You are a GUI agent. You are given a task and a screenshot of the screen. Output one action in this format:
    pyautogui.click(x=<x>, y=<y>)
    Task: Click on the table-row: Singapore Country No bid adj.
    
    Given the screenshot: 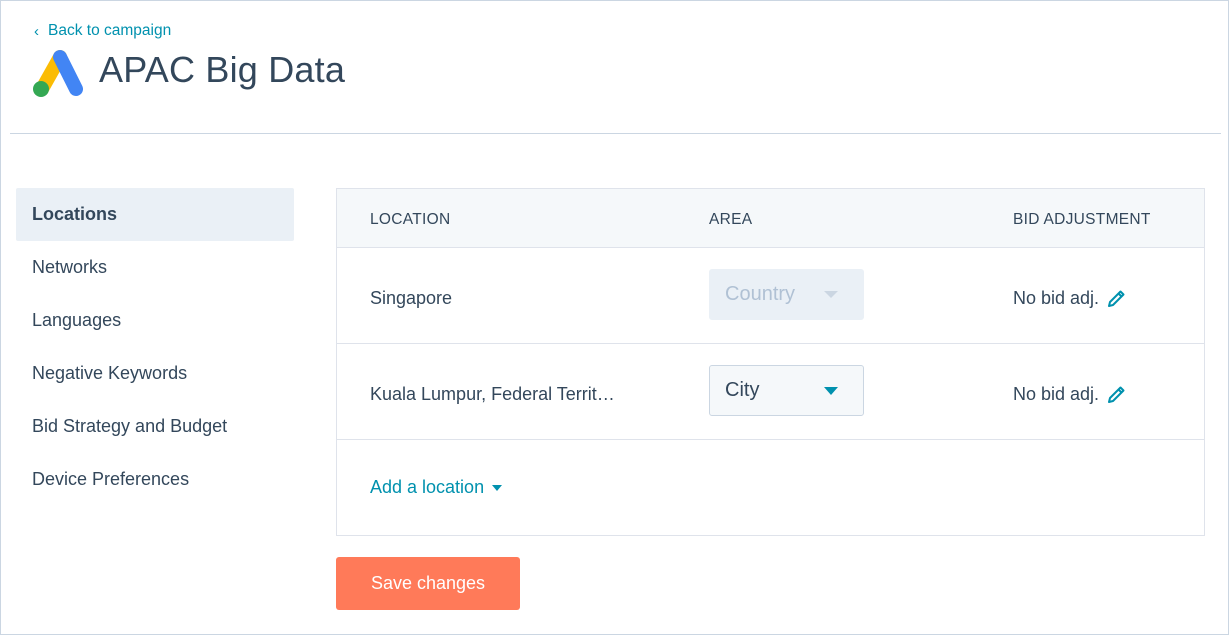 What is the action you would take?
    pyautogui.click(x=770, y=296)
    